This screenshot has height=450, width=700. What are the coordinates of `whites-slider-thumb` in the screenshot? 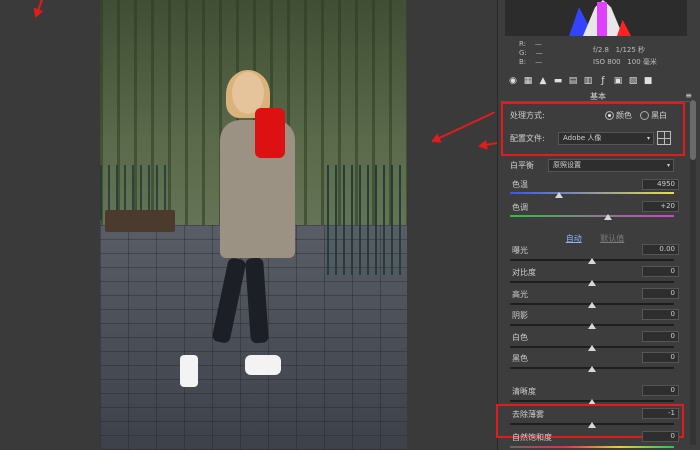 It's located at (592, 348).